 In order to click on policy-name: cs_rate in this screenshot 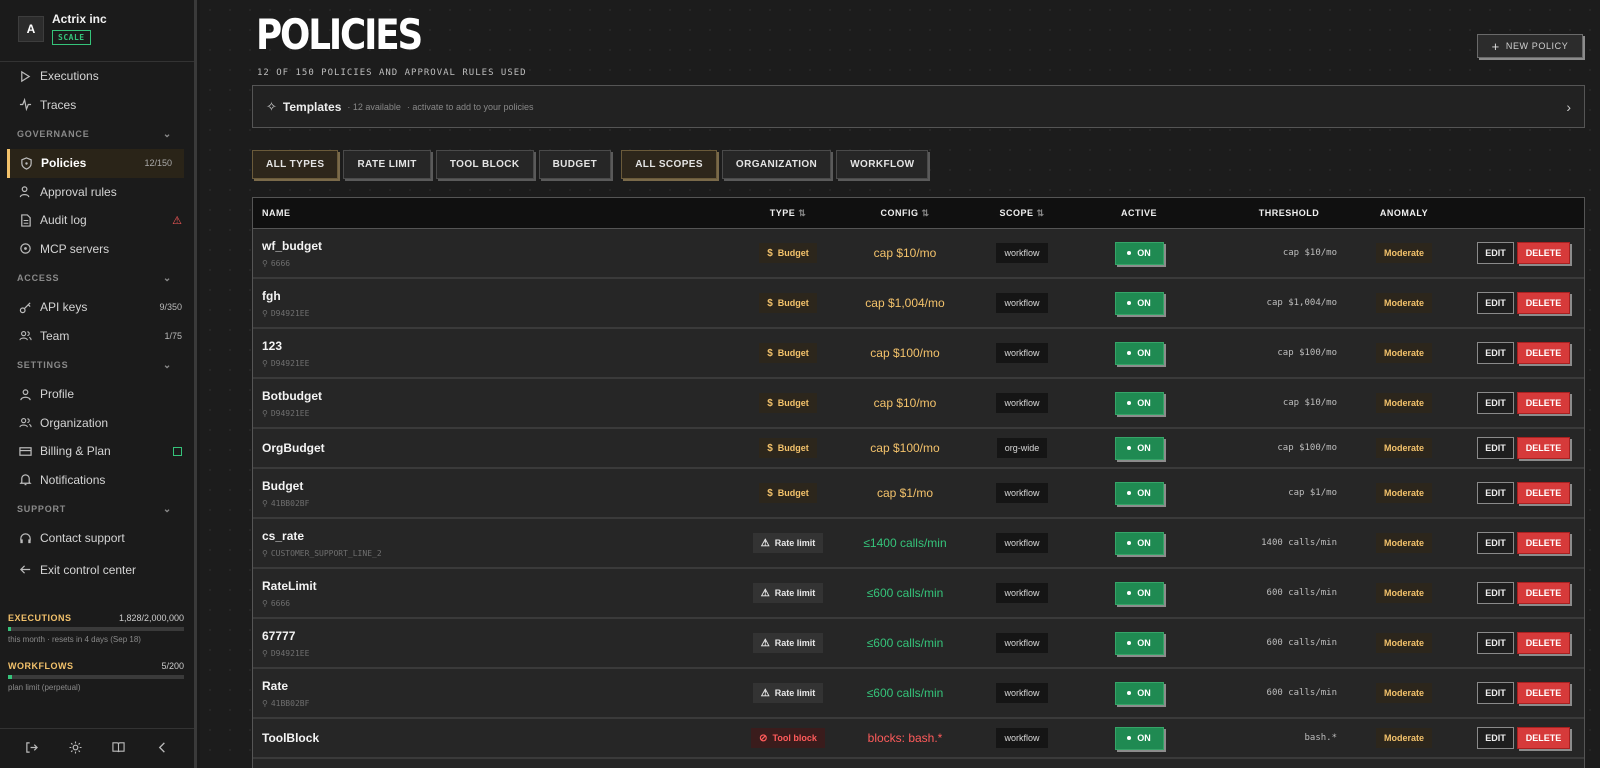, I will do `click(283, 535)`.